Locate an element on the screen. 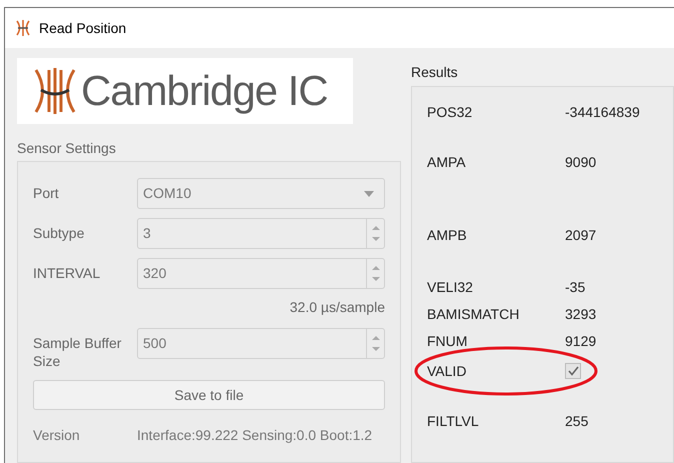 This screenshot has width=674, height=463. dropdown-caret-icon is located at coordinates (369, 193).